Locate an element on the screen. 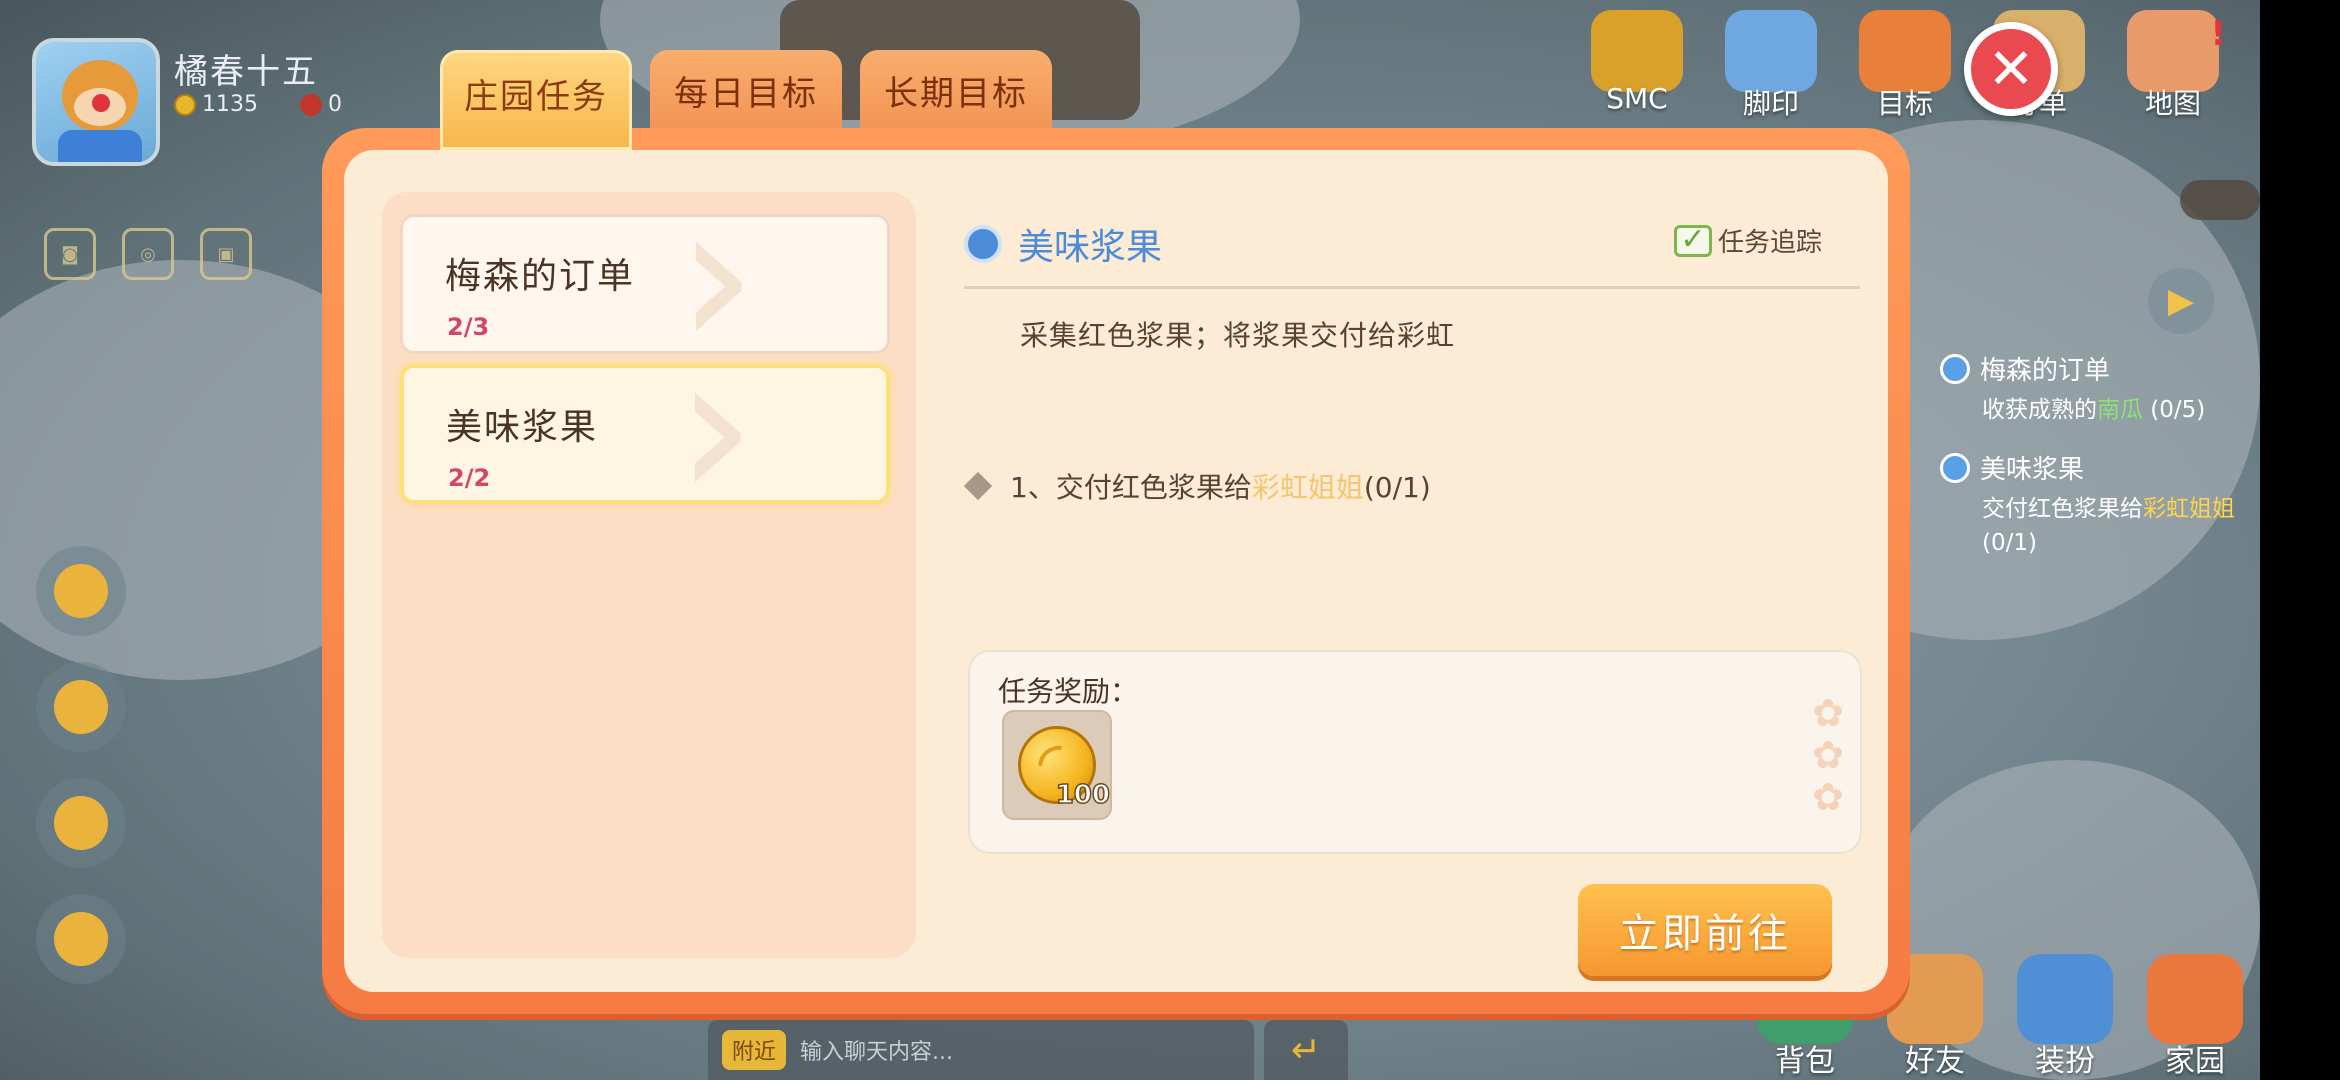  smile-icon is located at coordinates (81, 707).